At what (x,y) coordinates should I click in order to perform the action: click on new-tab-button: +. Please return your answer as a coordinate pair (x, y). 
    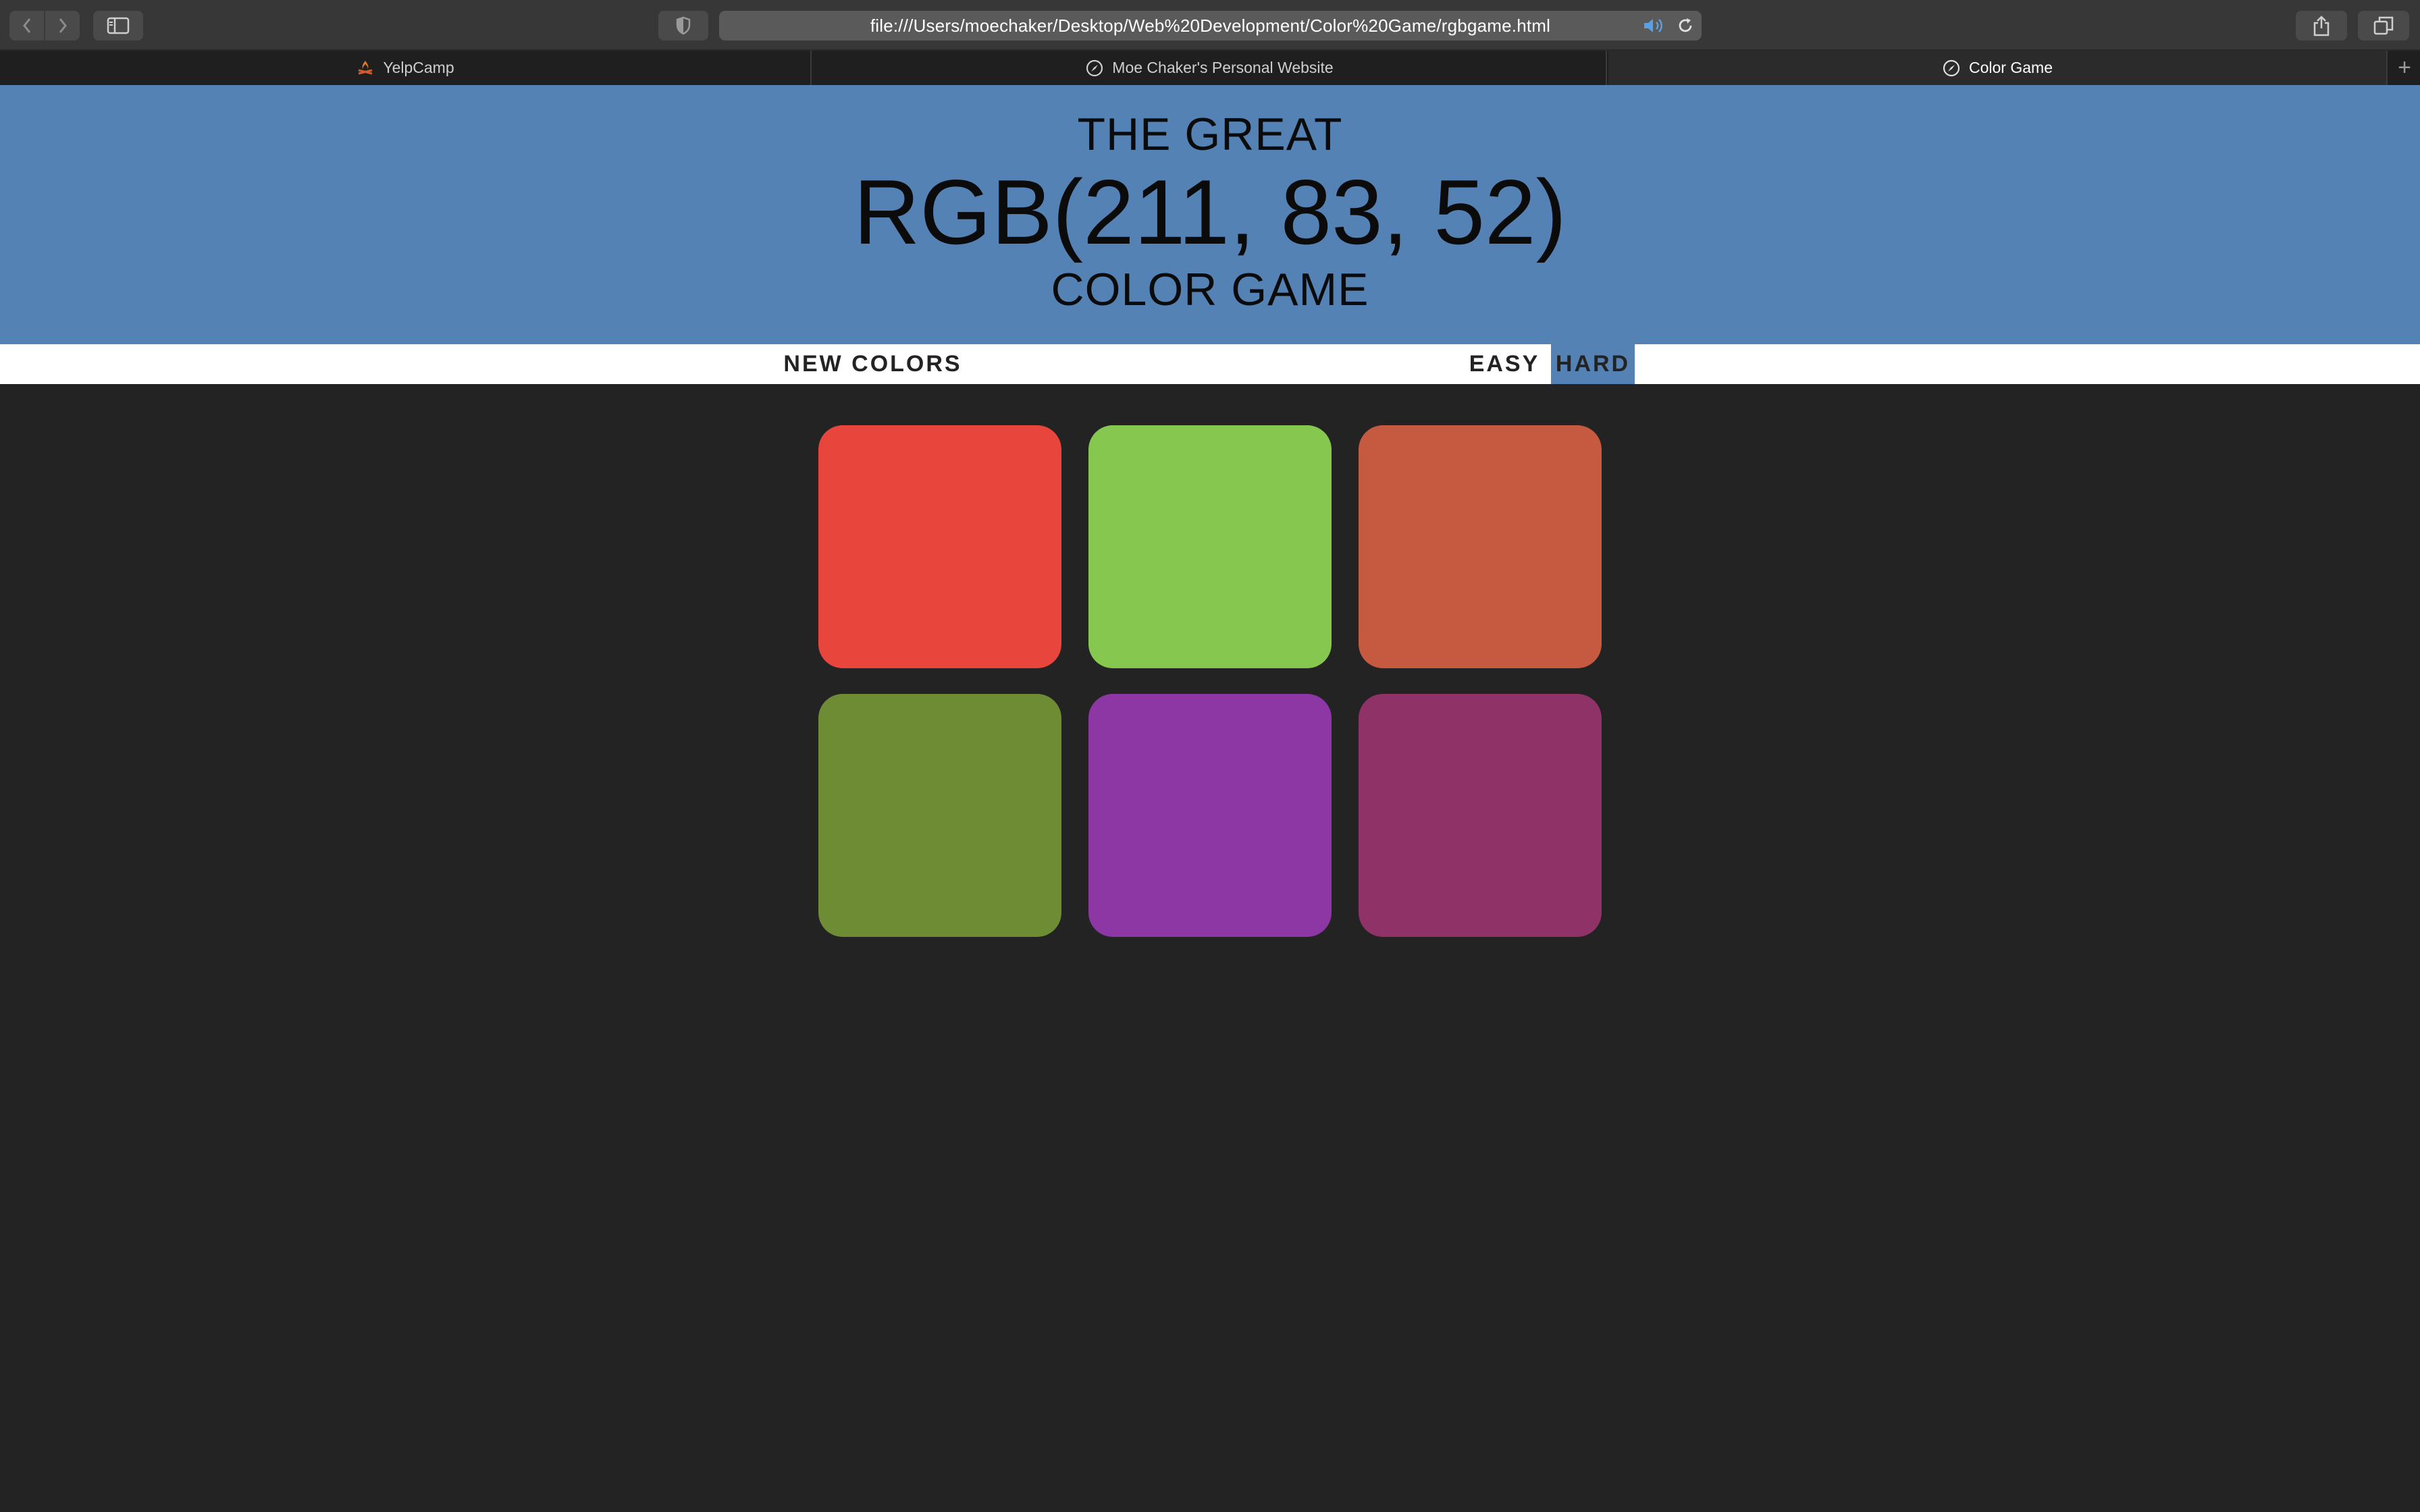
    Looking at the image, I should click on (2404, 68).